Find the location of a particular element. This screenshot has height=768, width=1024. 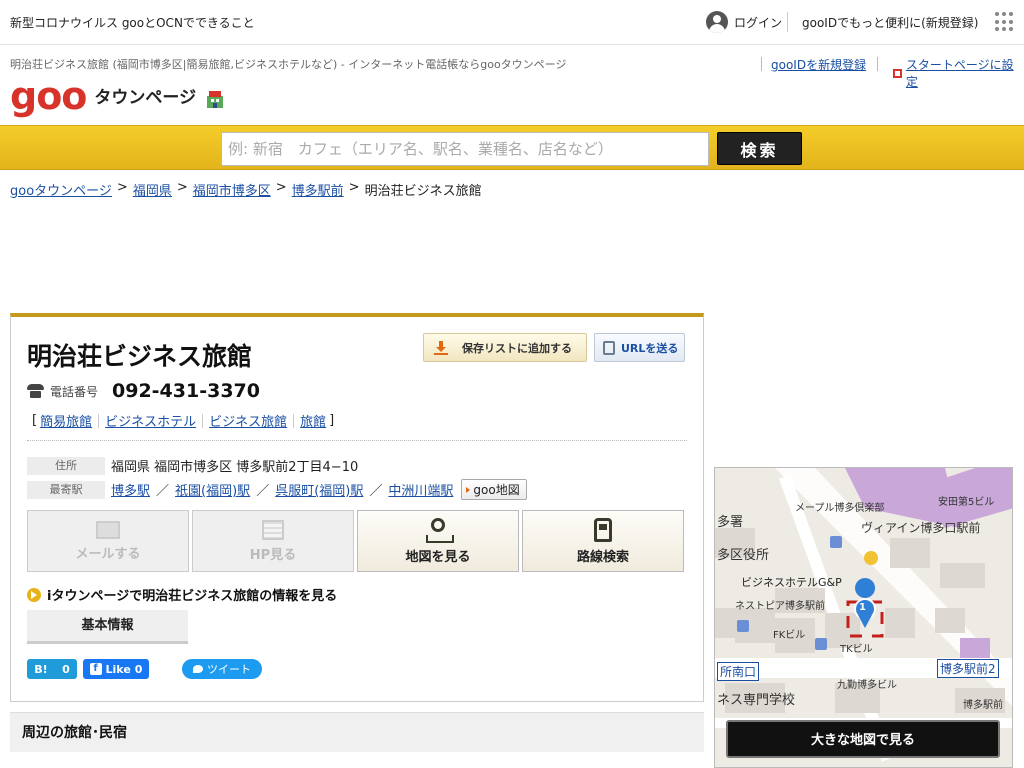

search-button: 検索 is located at coordinates (759, 148).